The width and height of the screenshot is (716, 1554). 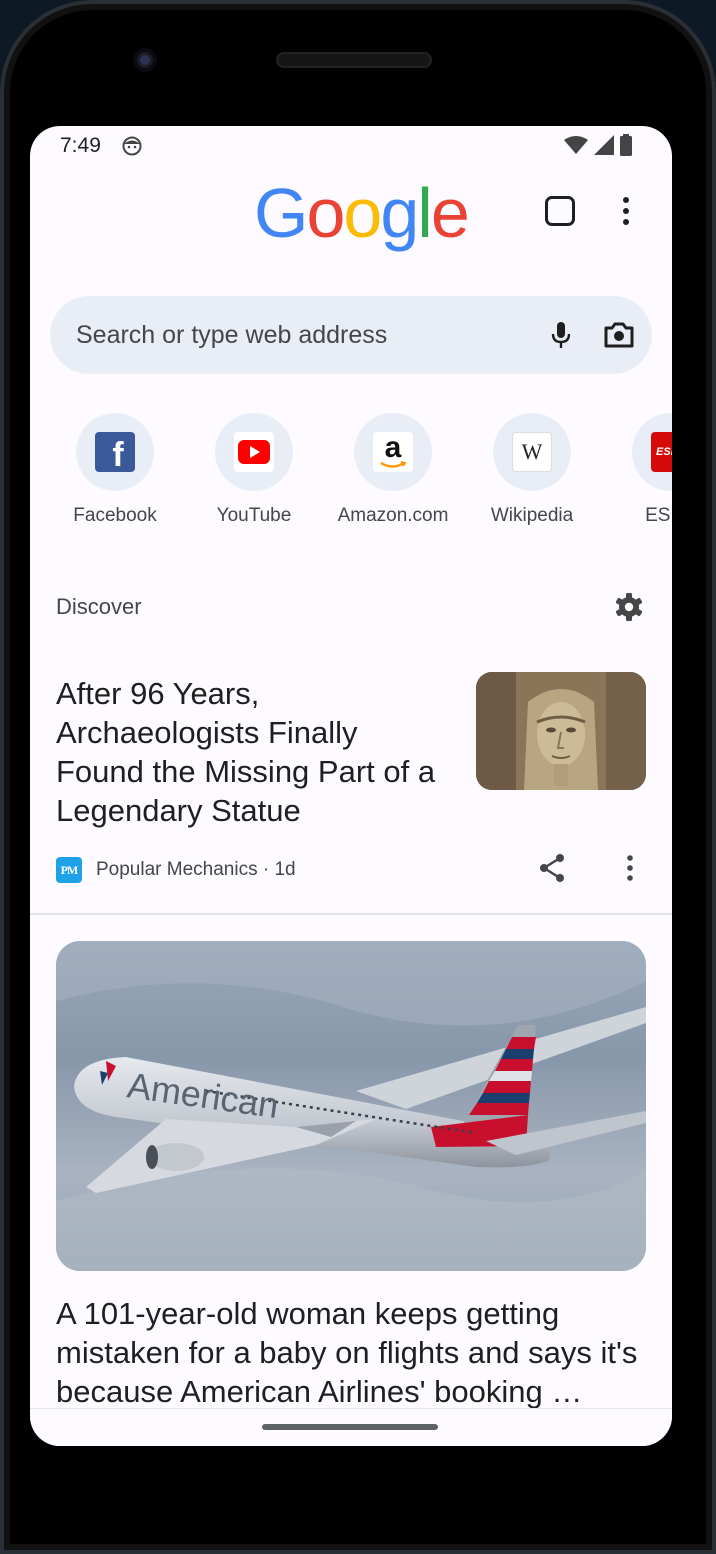 I want to click on shortcut-circle: W, so click(x=532, y=452).